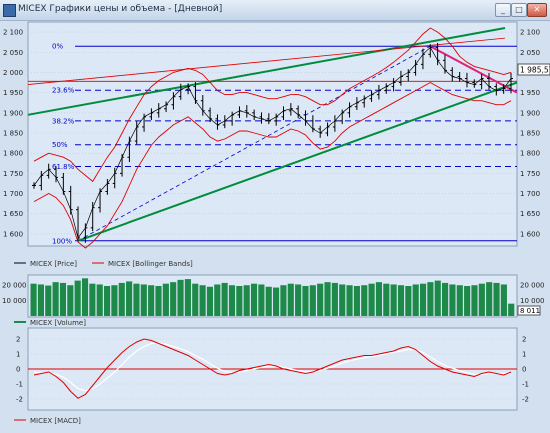 The image size is (550, 433). I want to click on price-tick-left: 1 800, so click(13, 154).